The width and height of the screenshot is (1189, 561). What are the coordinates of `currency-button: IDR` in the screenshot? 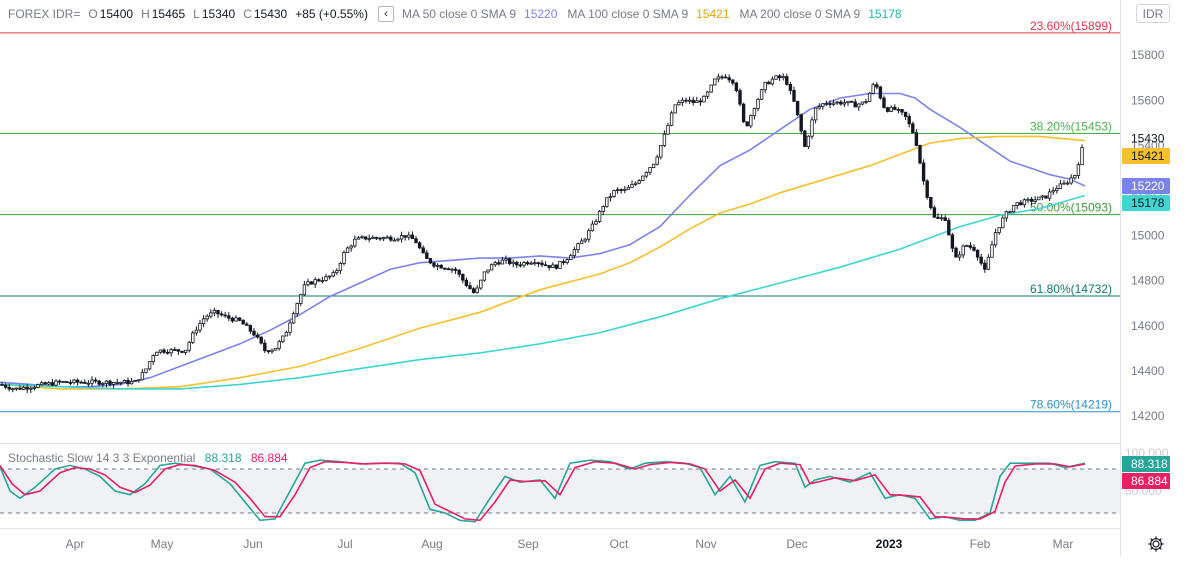 It's located at (1153, 13).